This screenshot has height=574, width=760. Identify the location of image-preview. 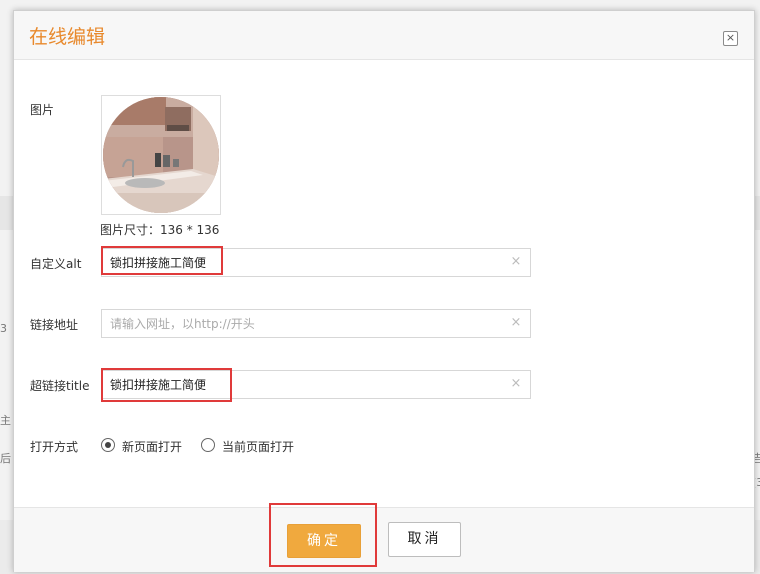
(161, 155).